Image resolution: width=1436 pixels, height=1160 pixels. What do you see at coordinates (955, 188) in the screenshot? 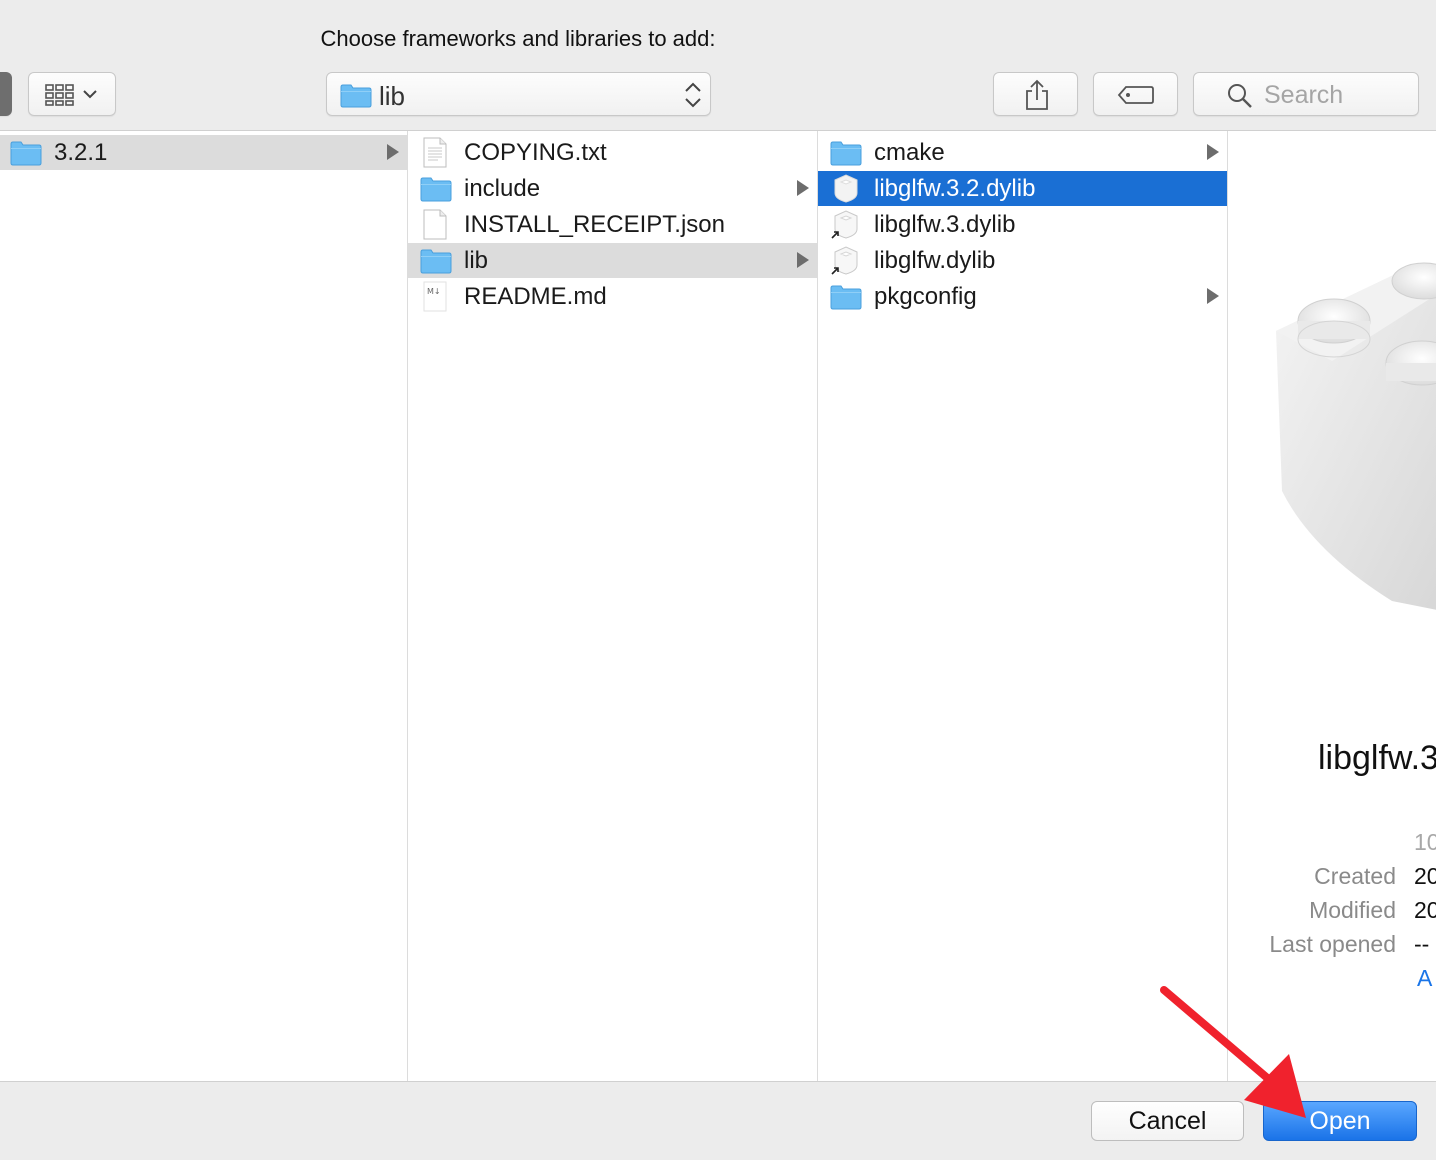
I see `list-item-label: libglfw.3.2.dylib` at bounding box center [955, 188].